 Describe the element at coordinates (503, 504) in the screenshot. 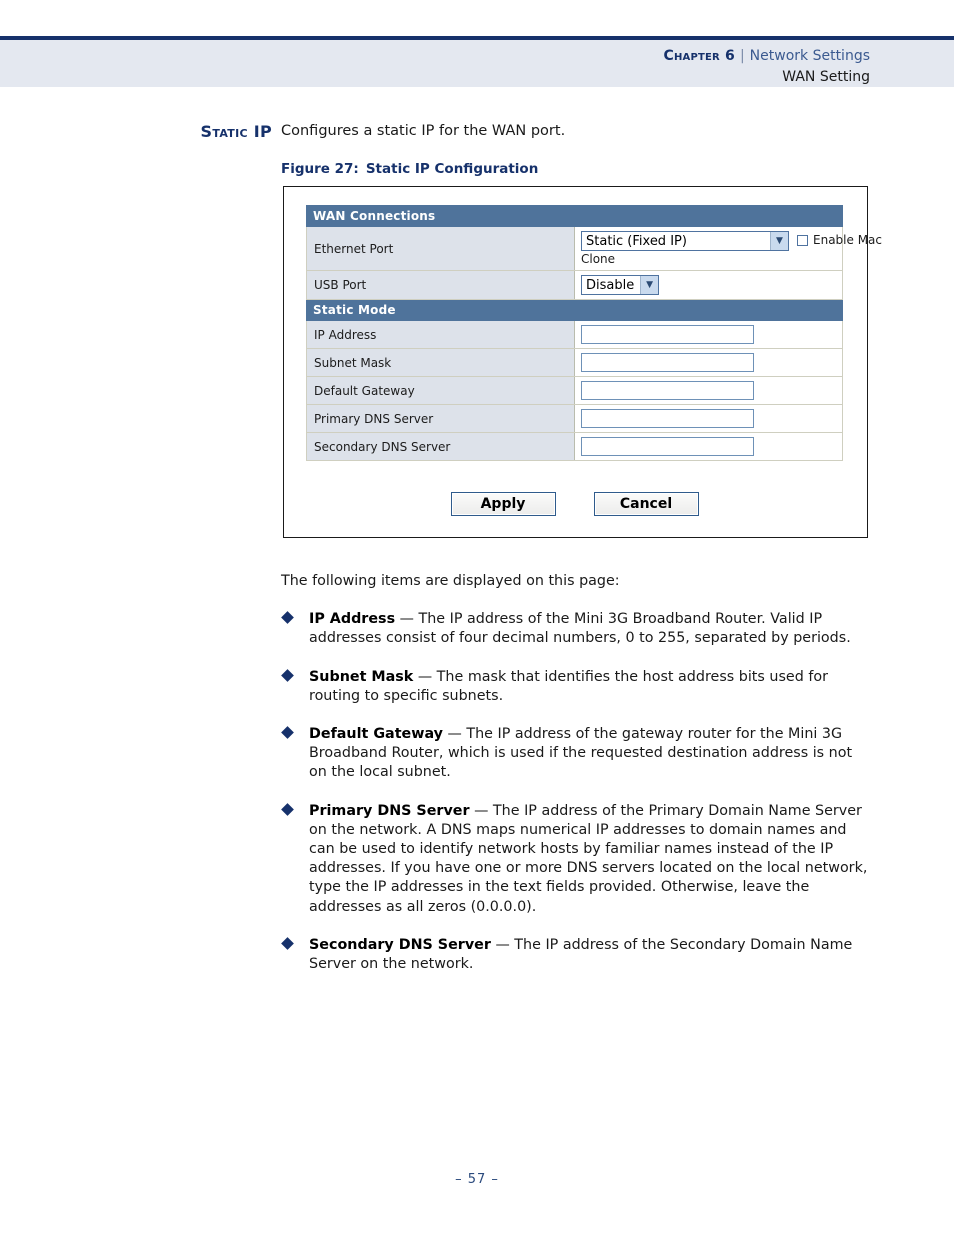

I see `apply-button: Apply` at that location.